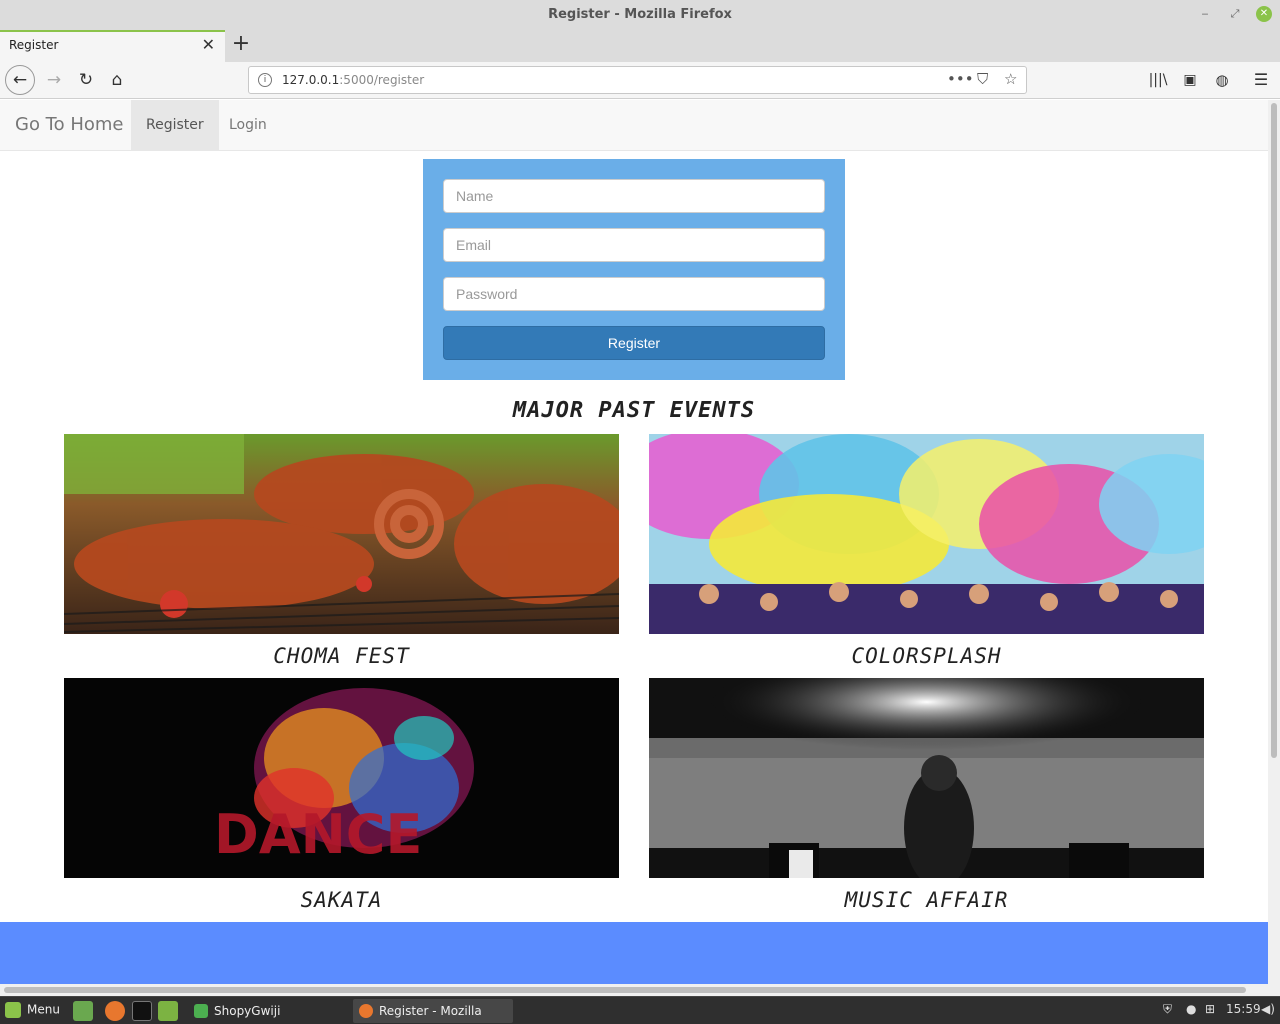 The image size is (1280, 1024). Describe the element at coordinates (1205, 14) in the screenshot. I see `minimize-icon: ‒` at that location.